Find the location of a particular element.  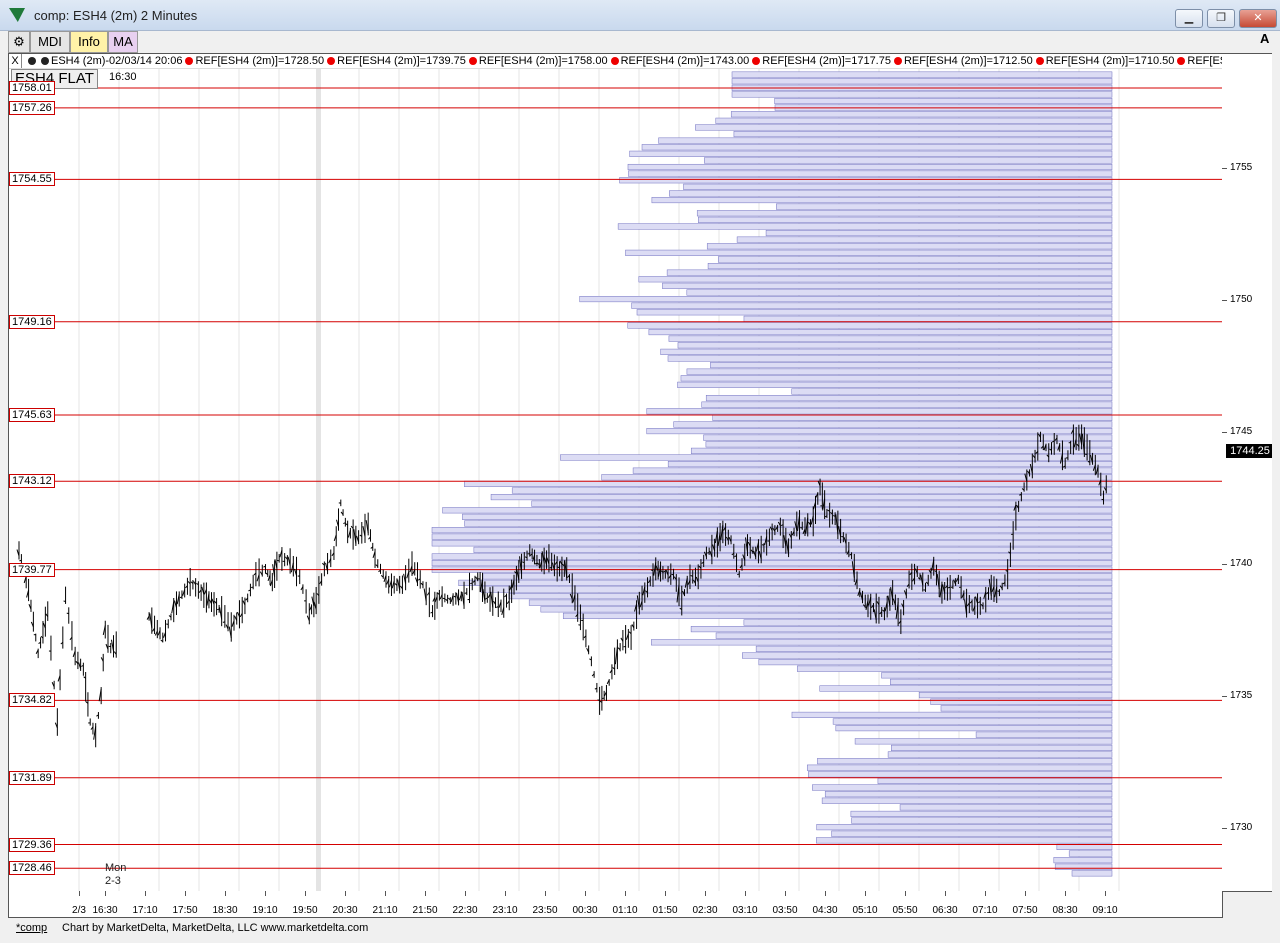

legend-close-icon: X is located at coordinates (15, 61).